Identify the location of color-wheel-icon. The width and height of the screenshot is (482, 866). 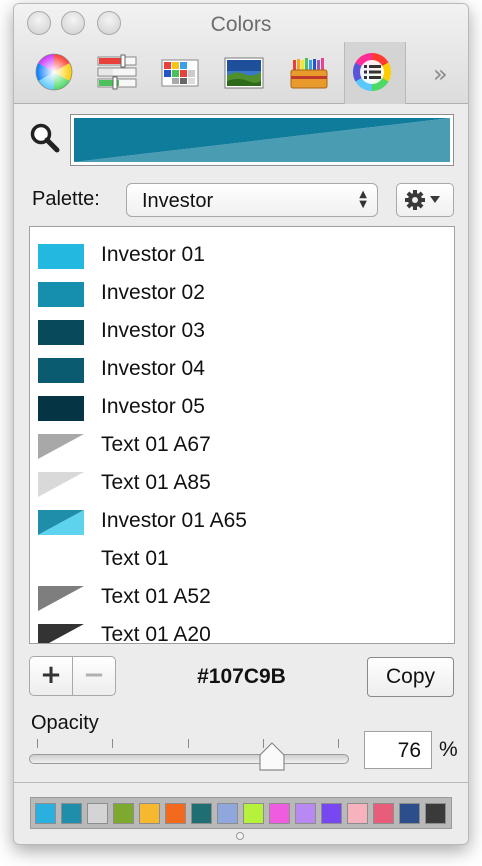
(54, 72).